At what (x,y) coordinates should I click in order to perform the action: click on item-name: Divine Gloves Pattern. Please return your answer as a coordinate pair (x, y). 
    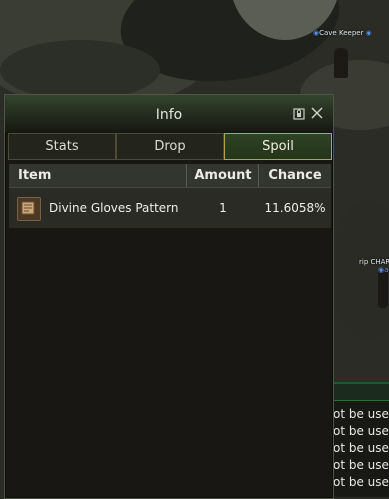
    Looking at the image, I should click on (114, 208).